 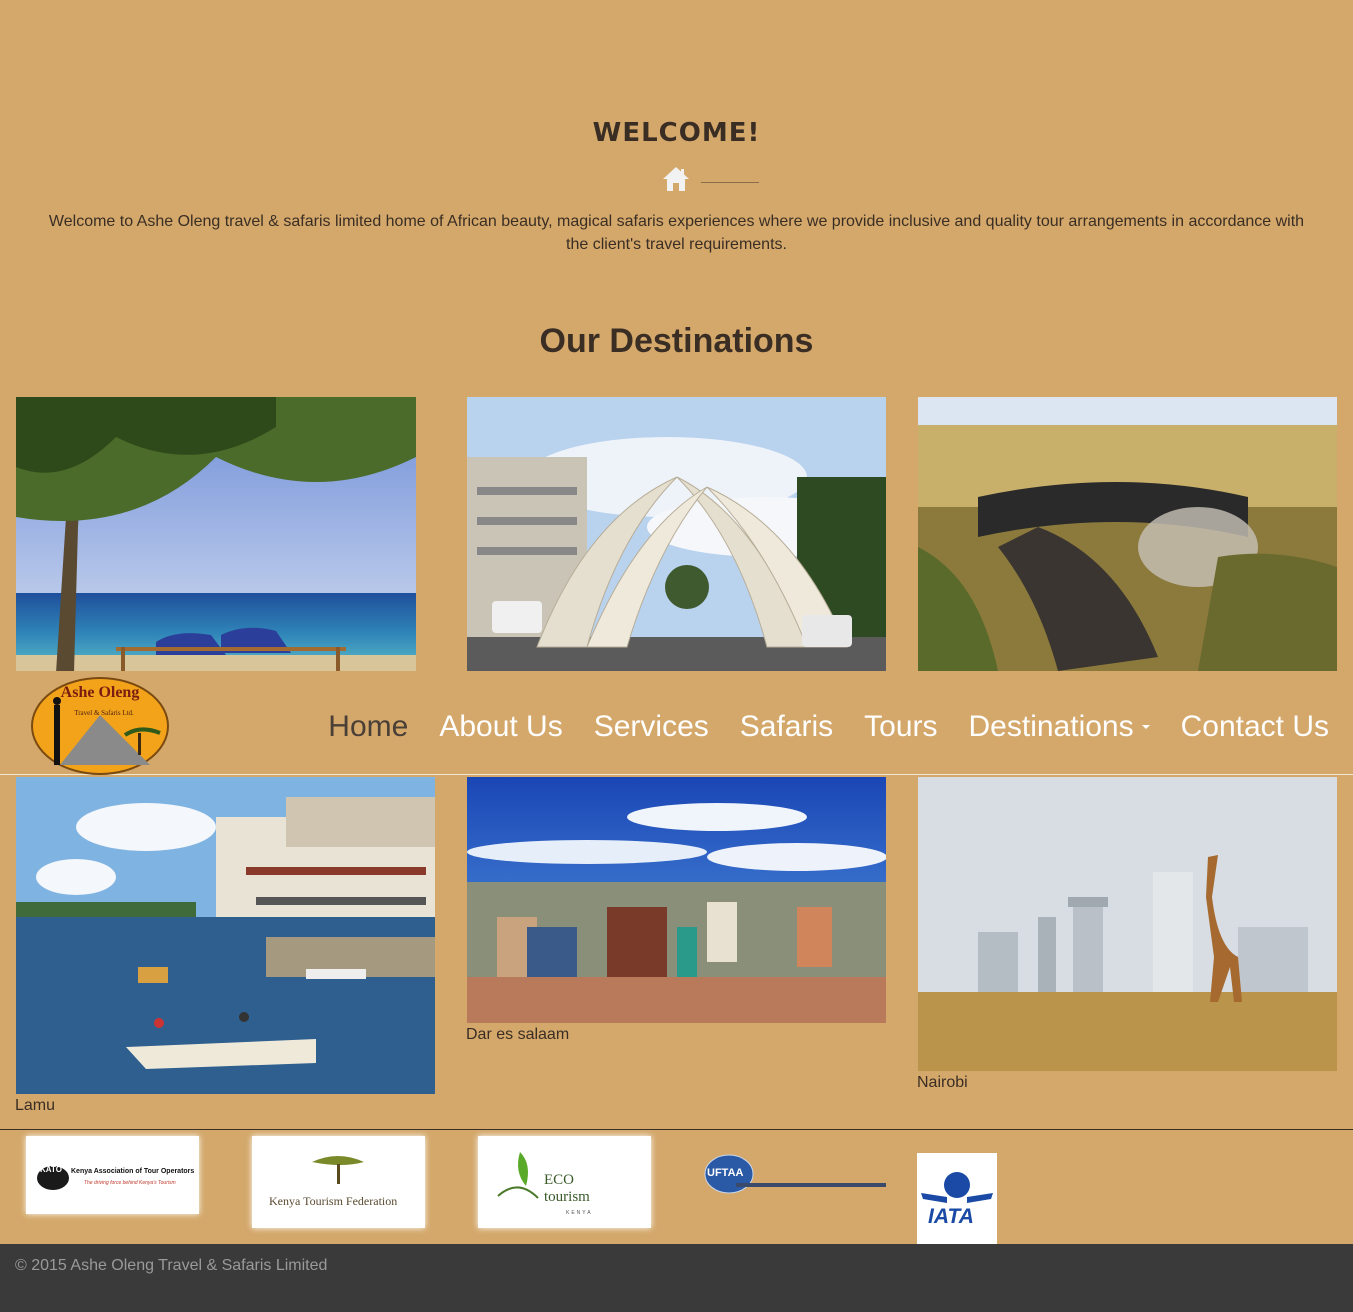 I want to click on home-icon, so click(x=676, y=179).